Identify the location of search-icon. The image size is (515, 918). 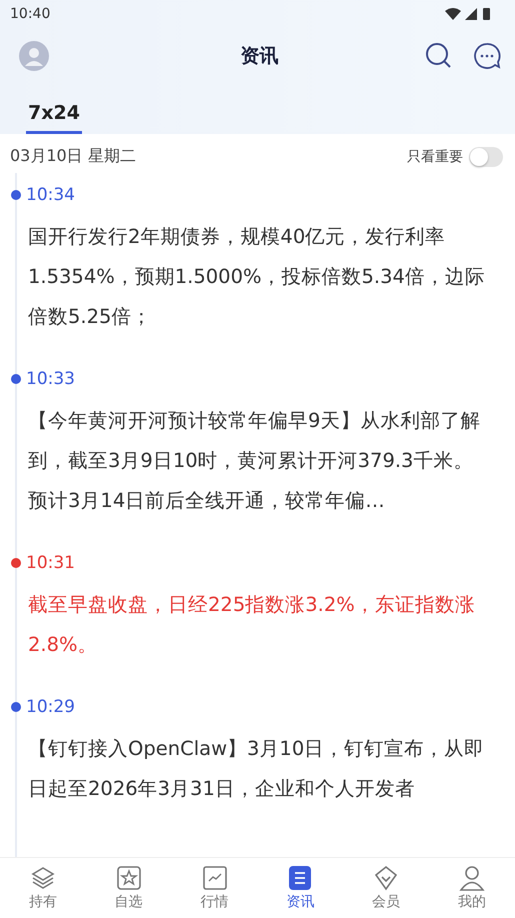
(439, 56).